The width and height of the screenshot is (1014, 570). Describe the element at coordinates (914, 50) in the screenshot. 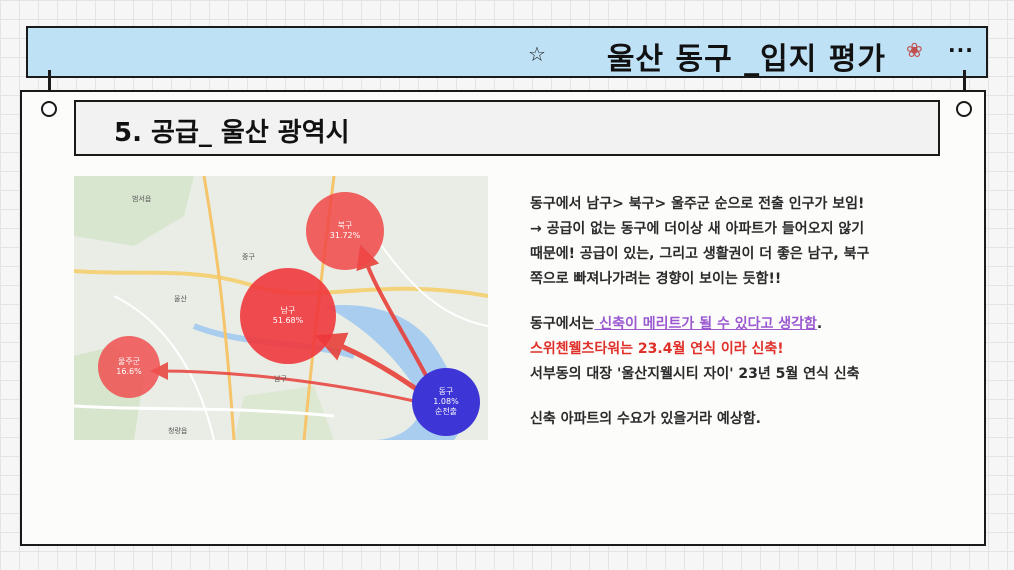

I see `snail-icon: ❀` at that location.